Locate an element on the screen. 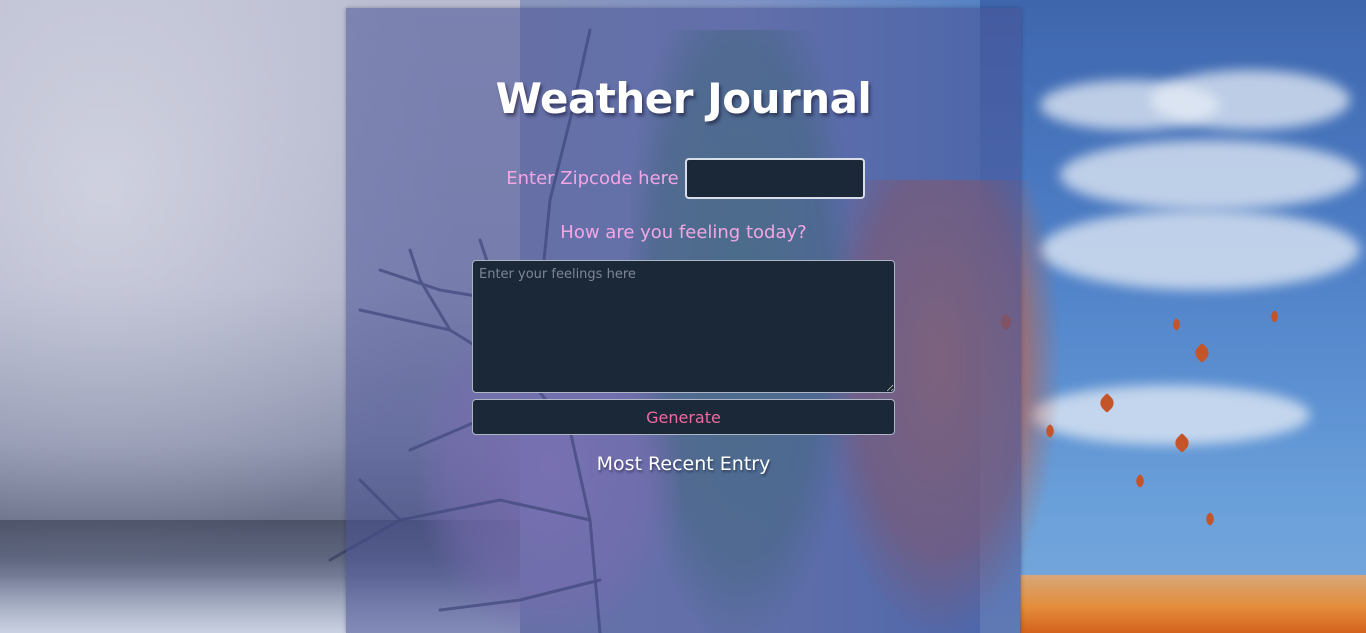 The width and height of the screenshot is (1366, 633). zip-row: Enter Zipcode here is located at coordinates (683, 178).